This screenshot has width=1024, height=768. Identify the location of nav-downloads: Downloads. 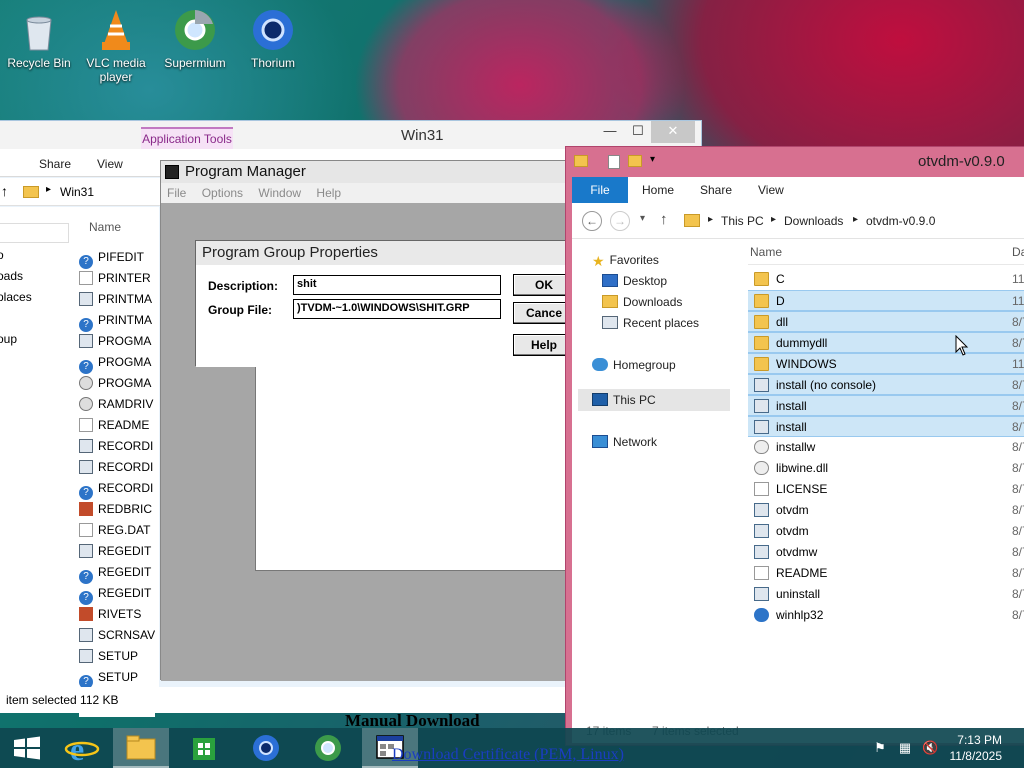
(642, 302).